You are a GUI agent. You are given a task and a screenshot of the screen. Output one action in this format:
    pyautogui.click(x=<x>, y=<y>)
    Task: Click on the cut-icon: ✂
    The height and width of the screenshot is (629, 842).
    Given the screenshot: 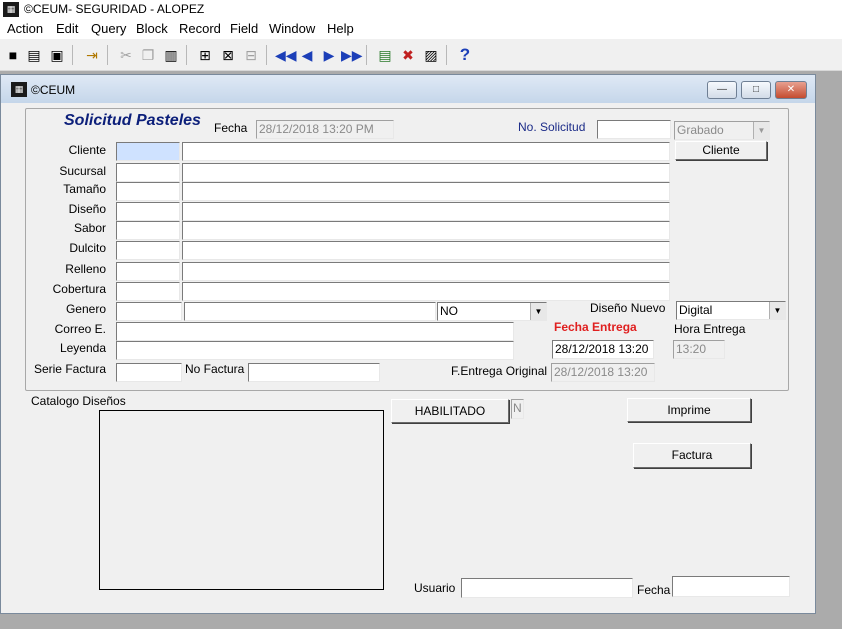 What is the action you would take?
    pyautogui.click(x=126, y=55)
    